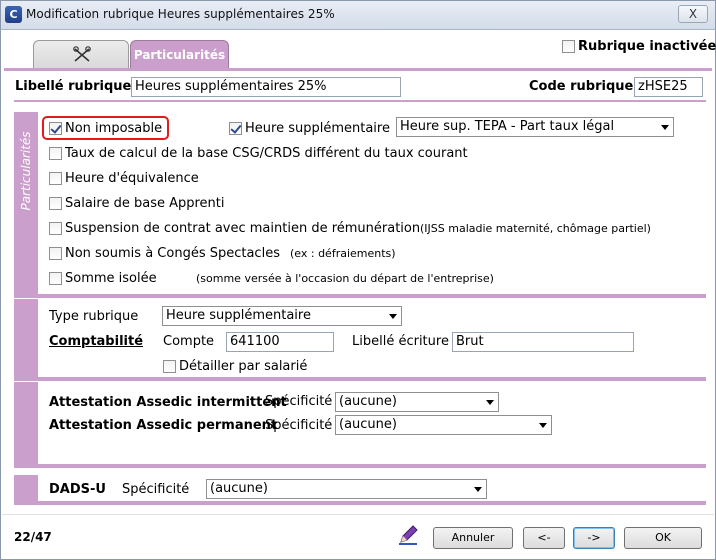  Describe the element at coordinates (317, 128) in the screenshot. I see `heure-sup-label: Heure supplémentaire` at that location.